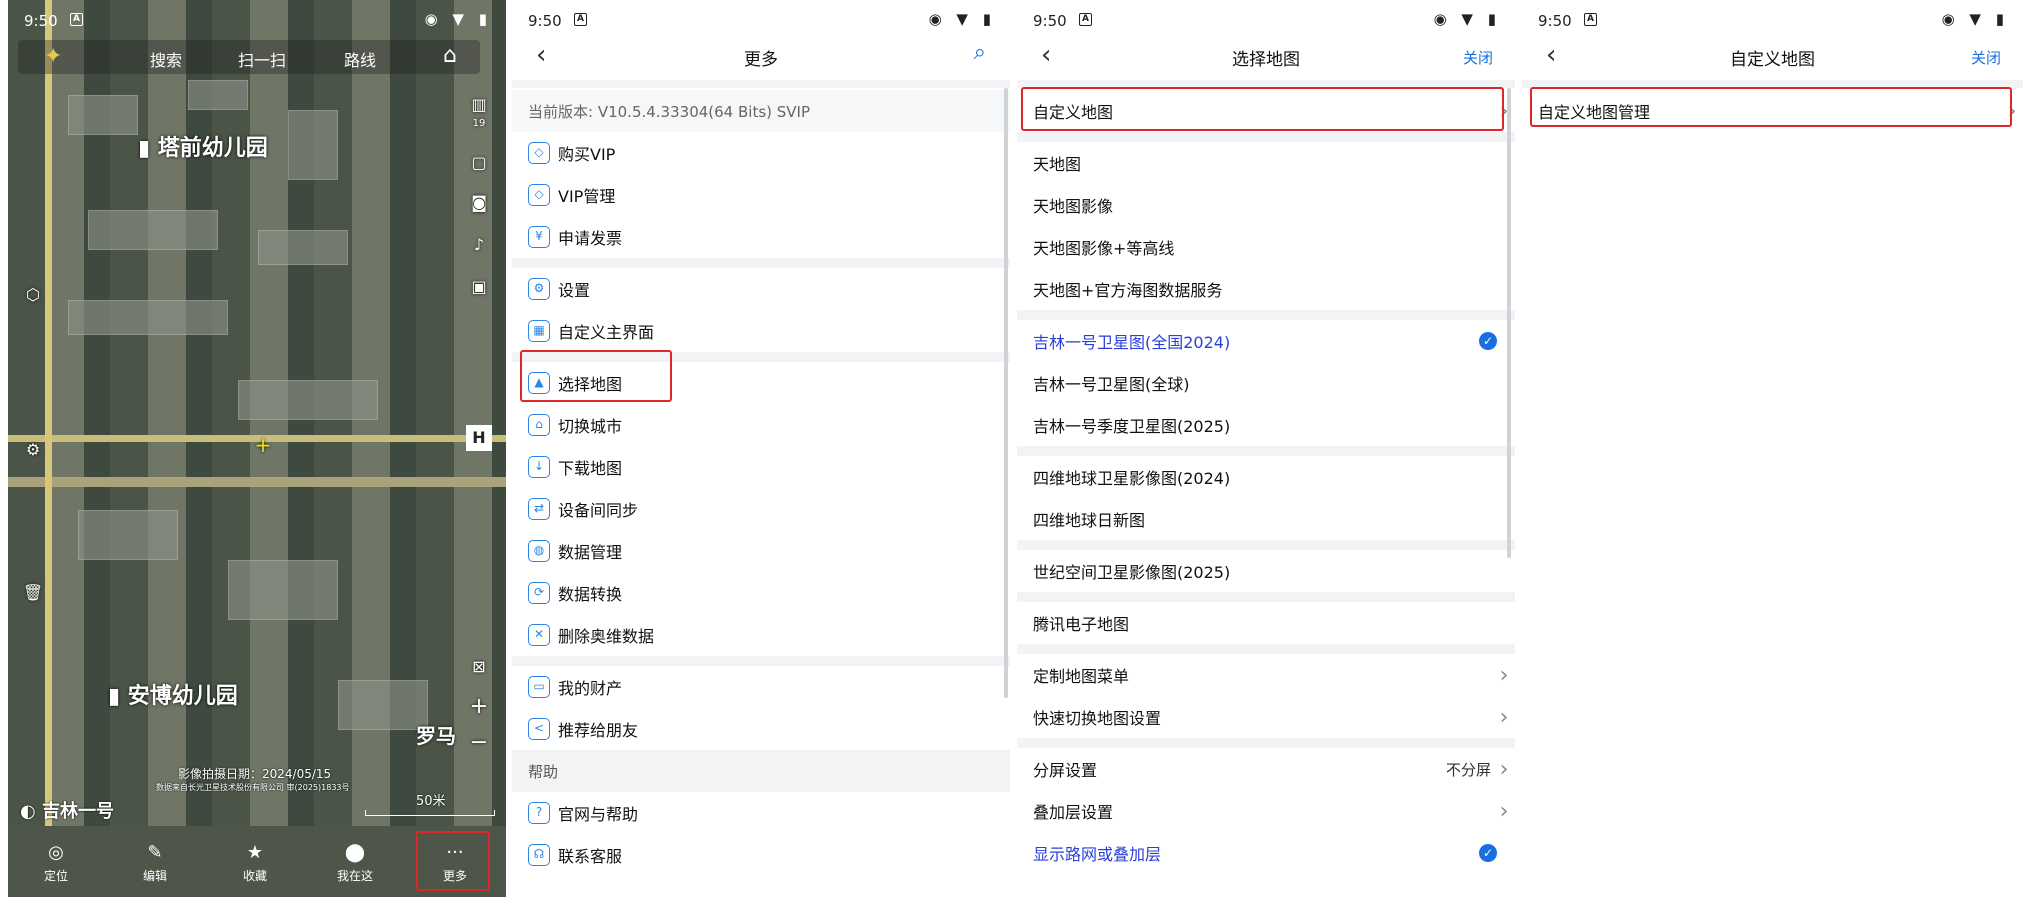  I want to click on menu-item-data-convert: ⟳ 数据转换, so click(761, 593).